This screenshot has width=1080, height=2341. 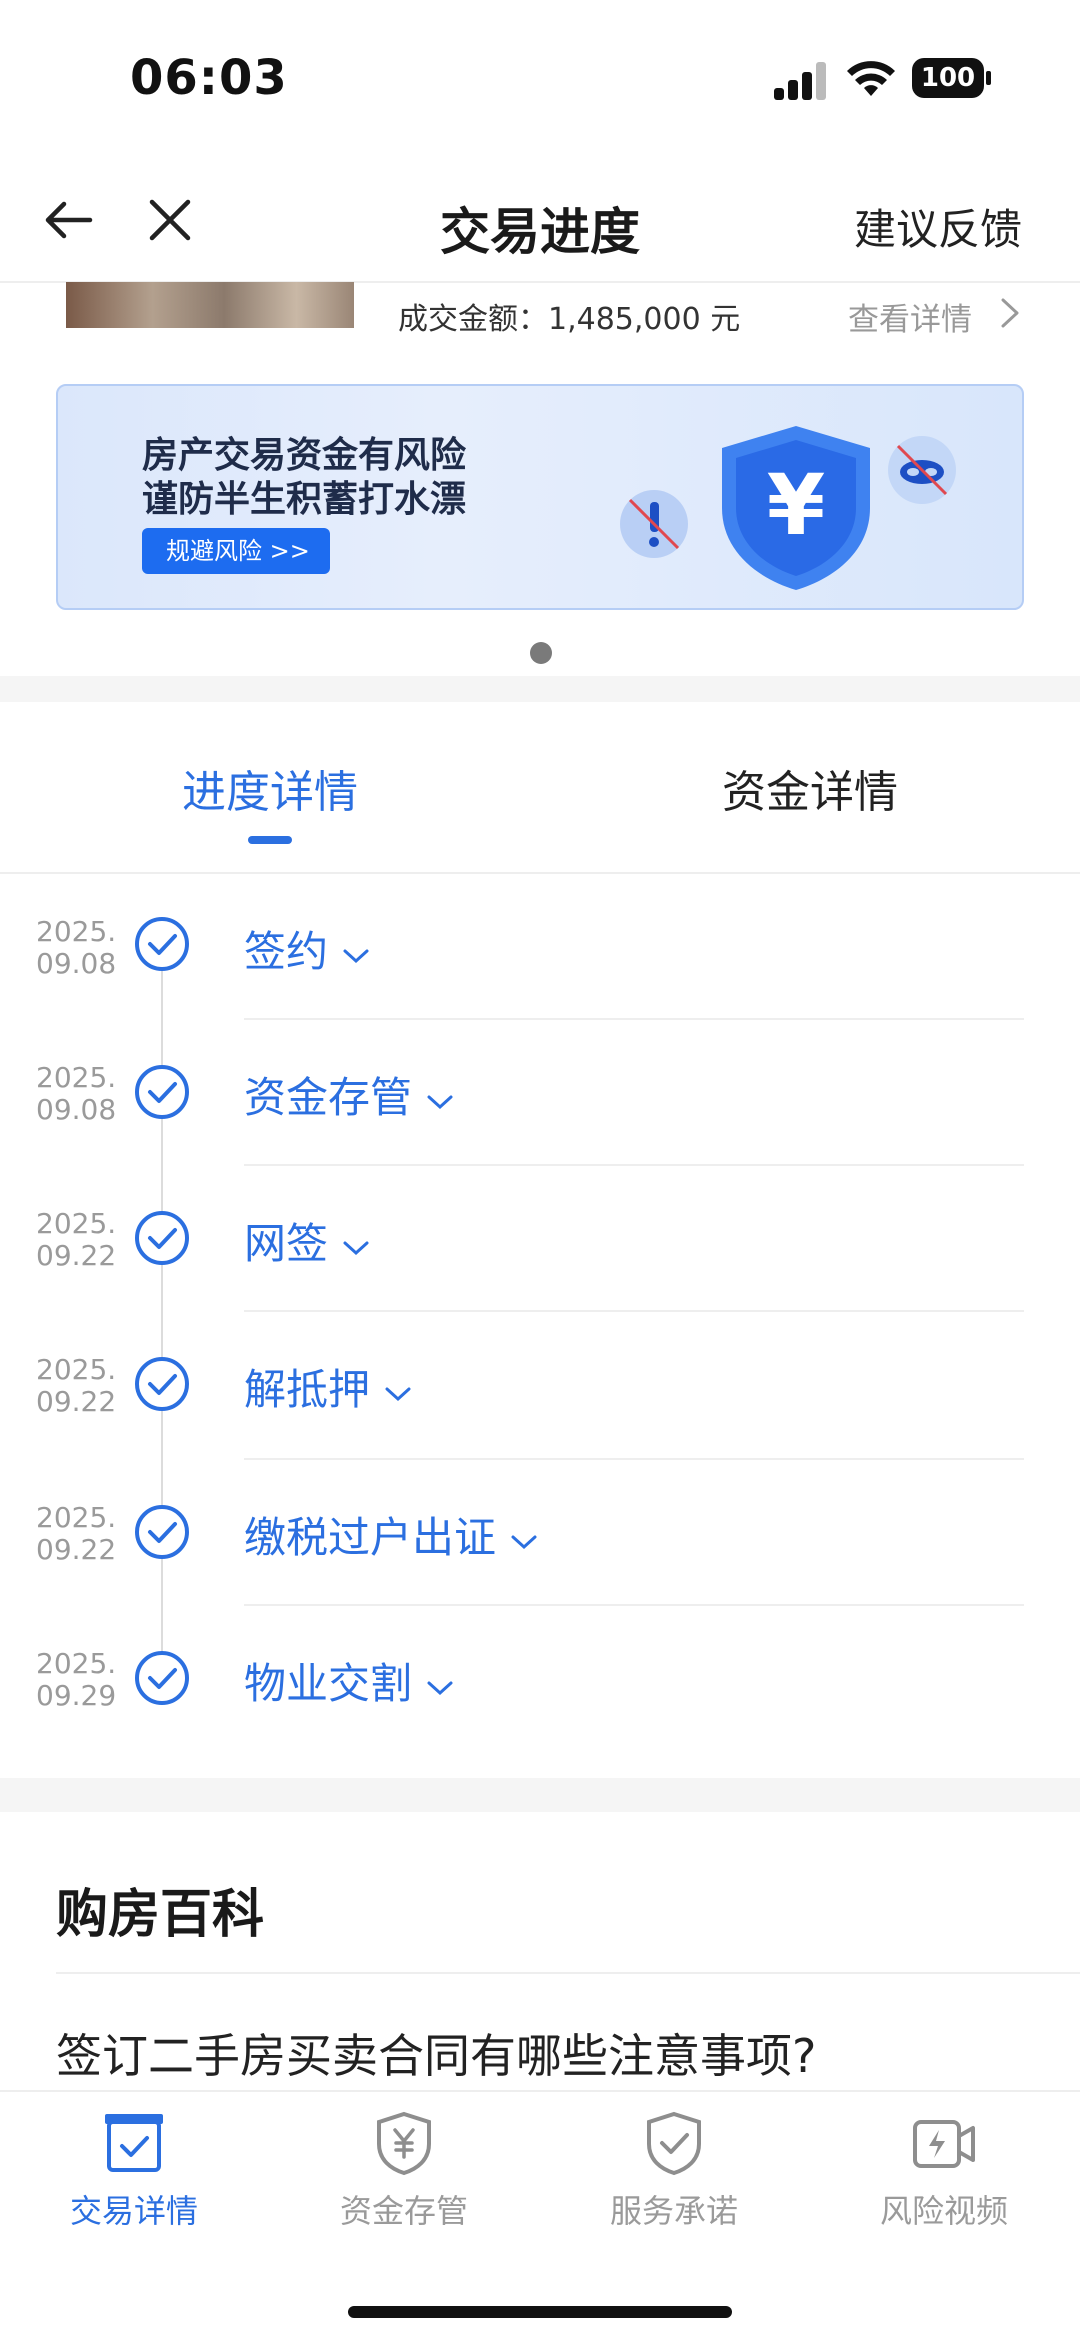 I want to click on wifi-icon, so click(x=871, y=78).